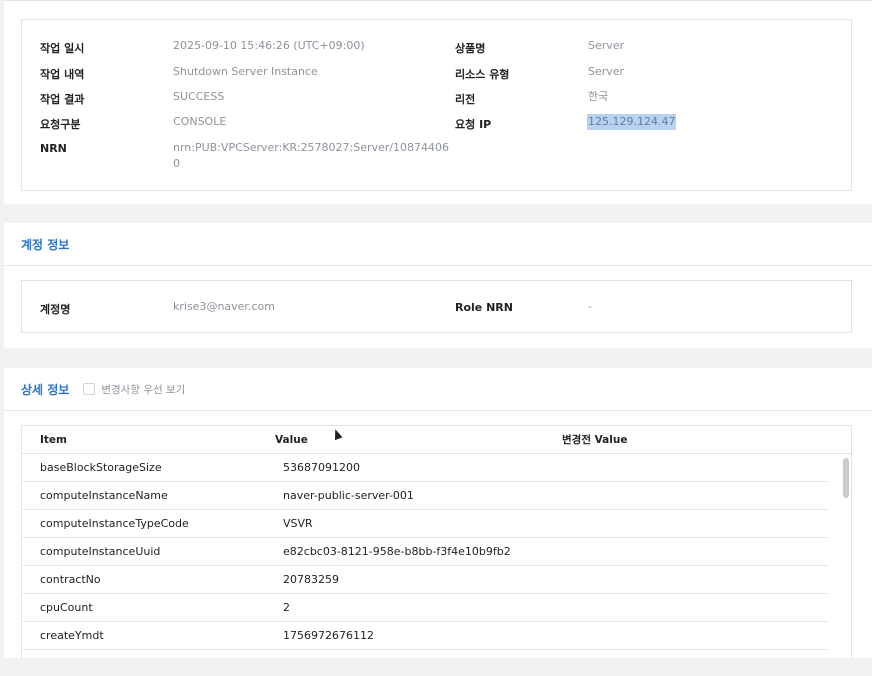  Describe the element at coordinates (200, 121) in the screenshot. I see `request-type-value: CONSOLE` at that location.